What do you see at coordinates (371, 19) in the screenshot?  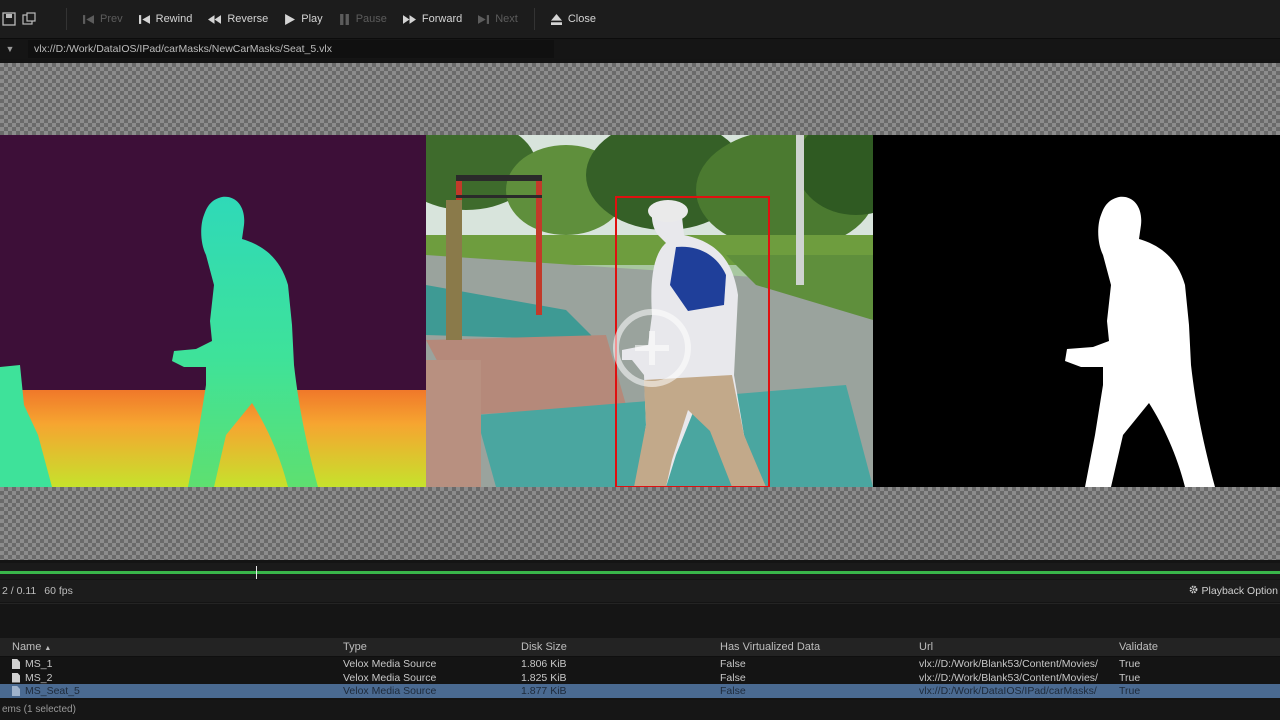 I see `pause-label: Pause` at bounding box center [371, 19].